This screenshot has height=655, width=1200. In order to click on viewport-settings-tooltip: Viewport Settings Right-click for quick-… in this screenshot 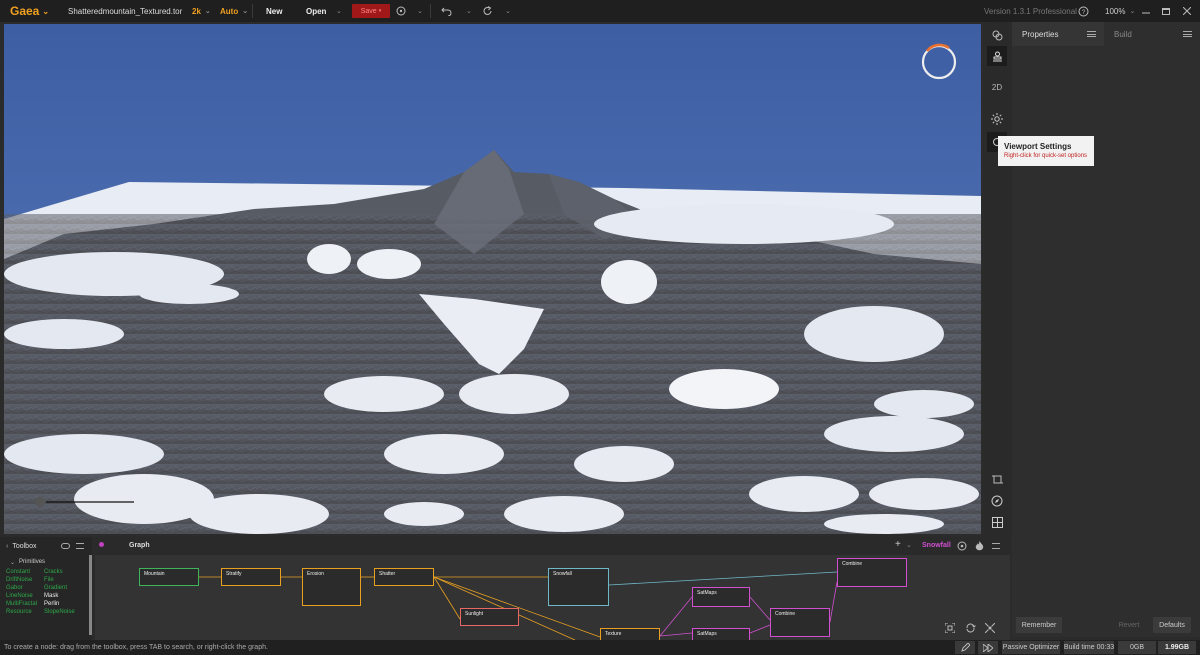, I will do `click(1046, 151)`.